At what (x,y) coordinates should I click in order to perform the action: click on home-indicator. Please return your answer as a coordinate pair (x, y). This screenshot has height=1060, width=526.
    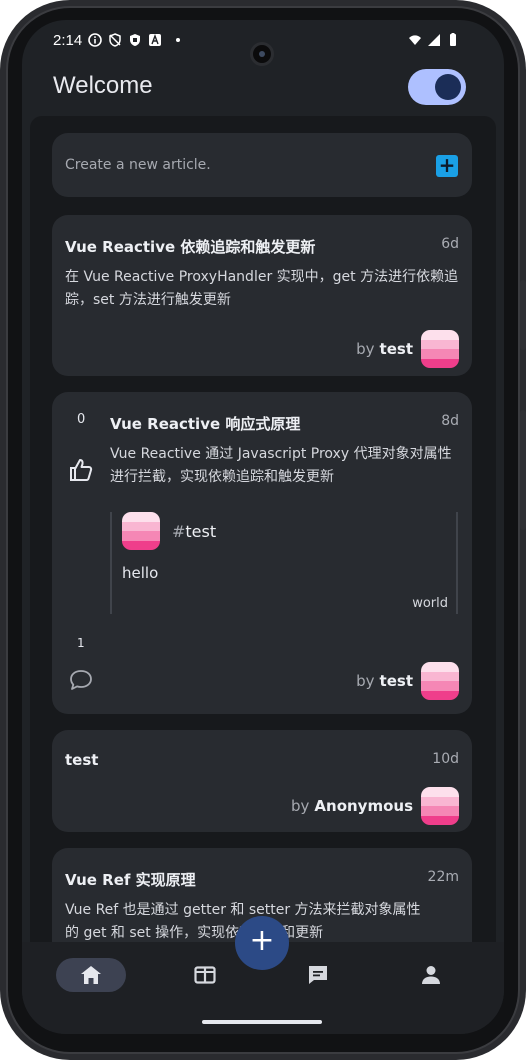
    Looking at the image, I should click on (262, 1022).